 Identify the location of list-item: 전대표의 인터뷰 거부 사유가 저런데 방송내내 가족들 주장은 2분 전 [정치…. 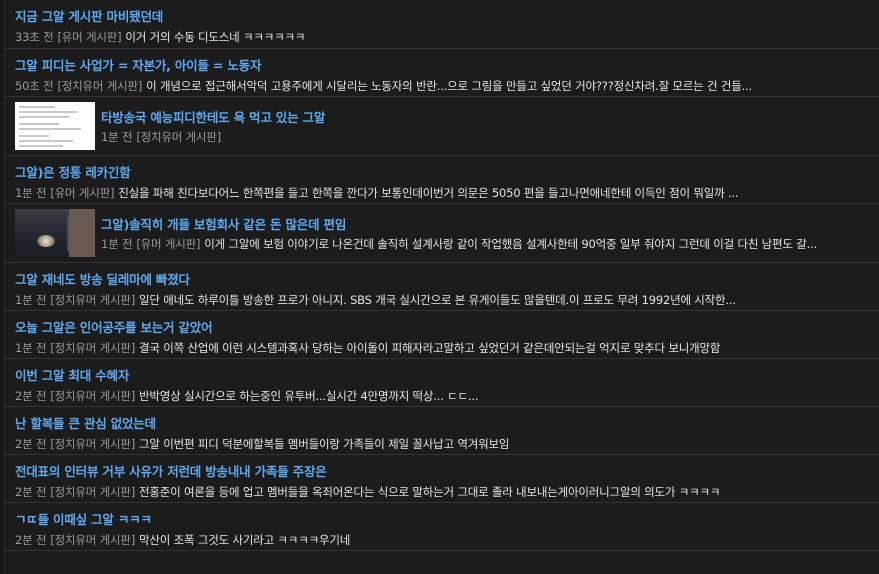
(442, 479).